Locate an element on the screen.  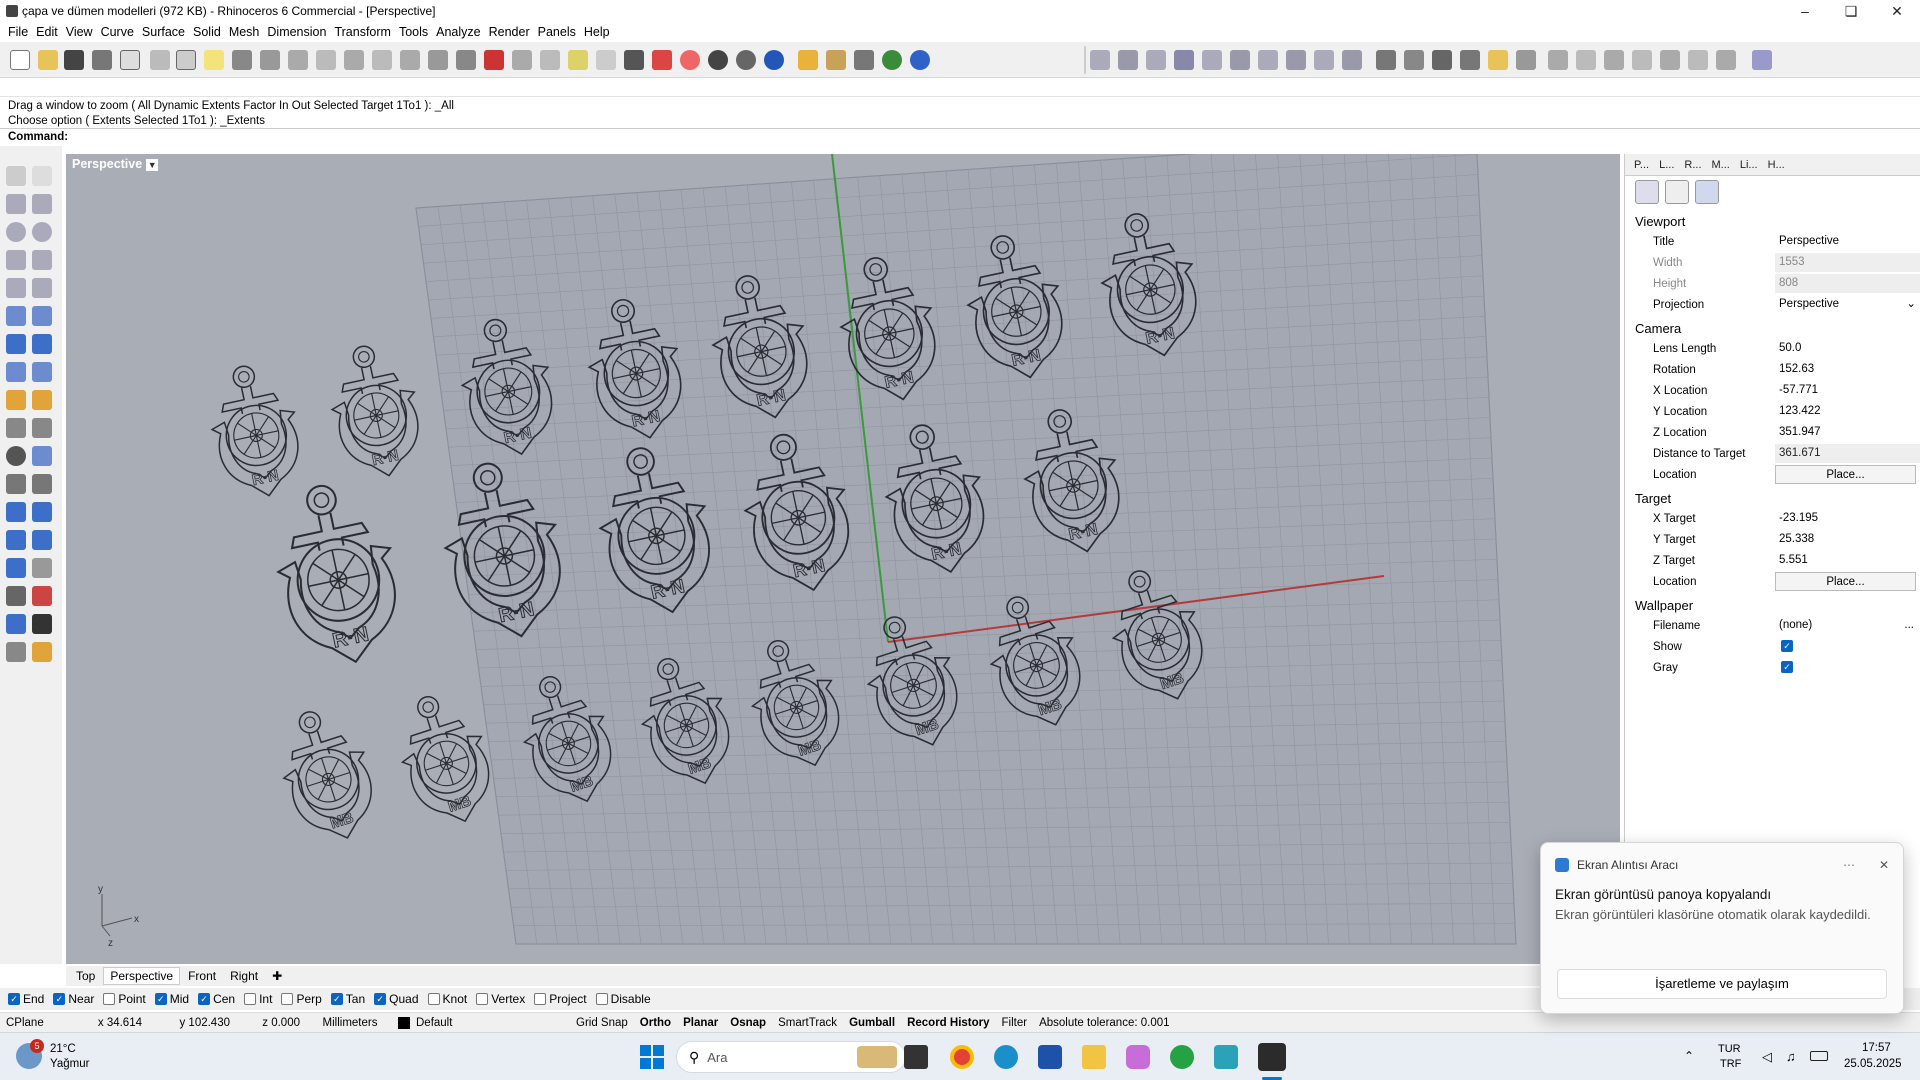
transform-tool-8-icon is located at coordinates (1296, 60).